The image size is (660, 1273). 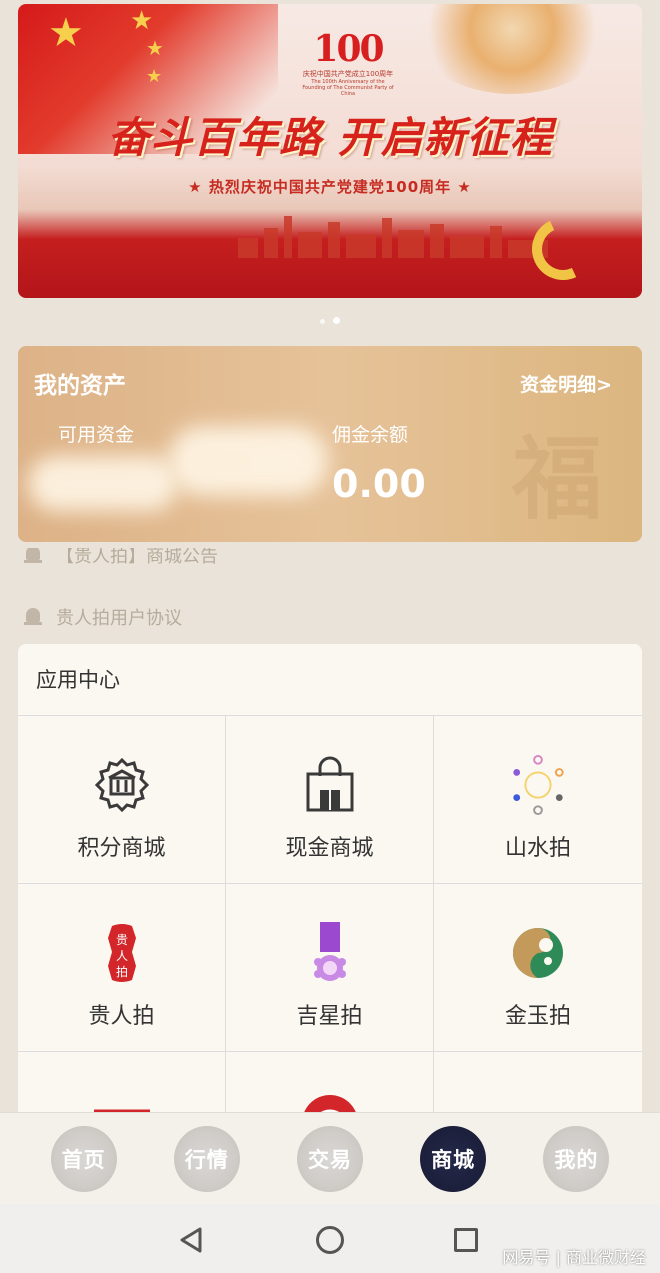 I want to click on app-points-mall: 积分商城, so click(x=122, y=800).